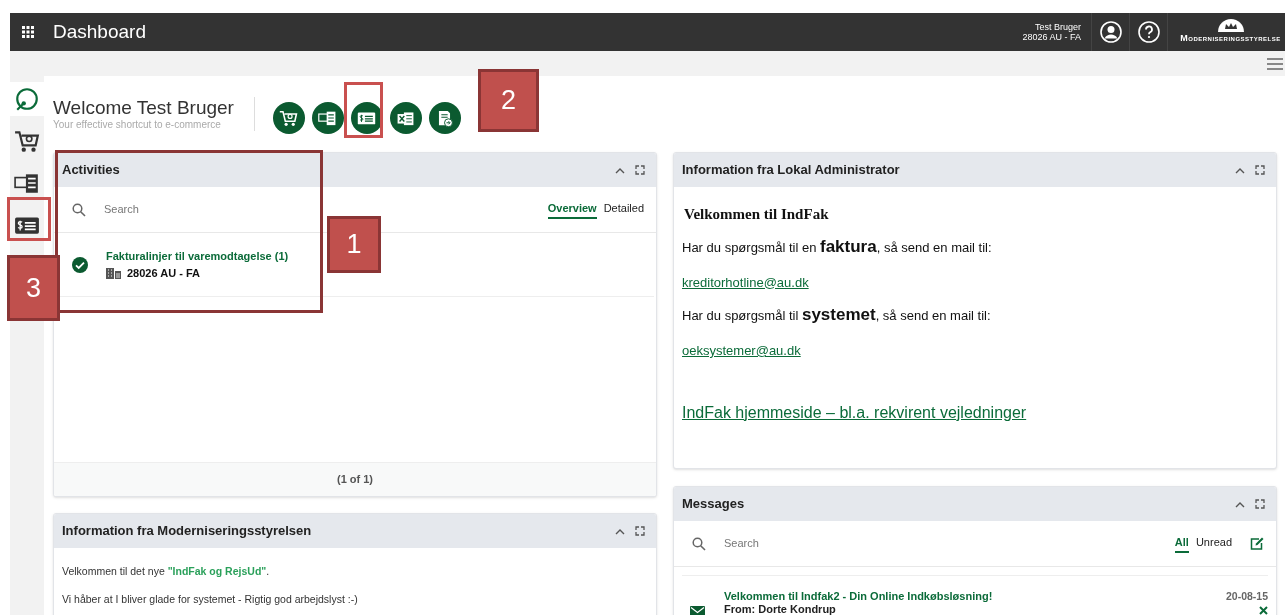 The image size is (1285, 615). Describe the element at coordinates (1246, 596) in the screenshot. I see `message-date: 20-08-15` at that location.